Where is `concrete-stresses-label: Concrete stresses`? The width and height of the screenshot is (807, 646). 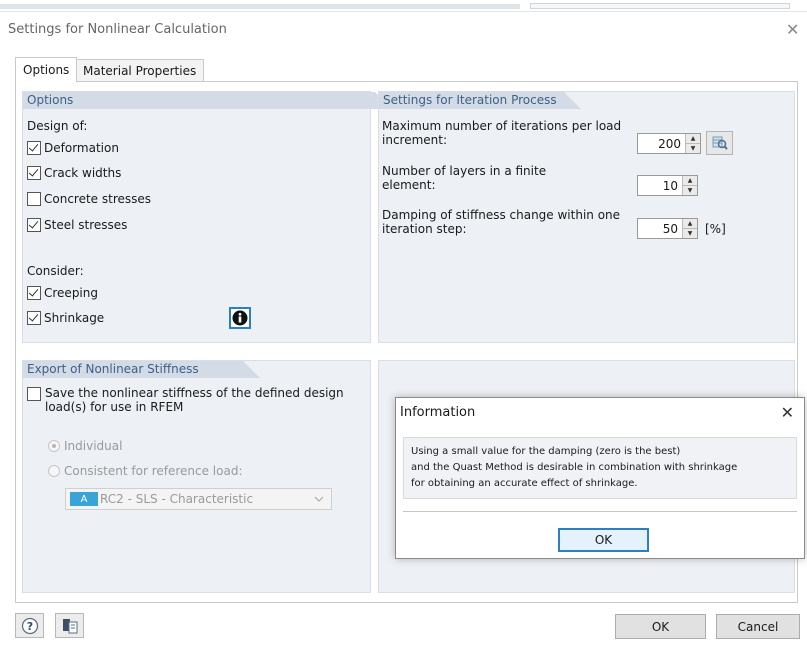
concrete-stresses-label: Concrete stresses is located at coordinates (98, 199).